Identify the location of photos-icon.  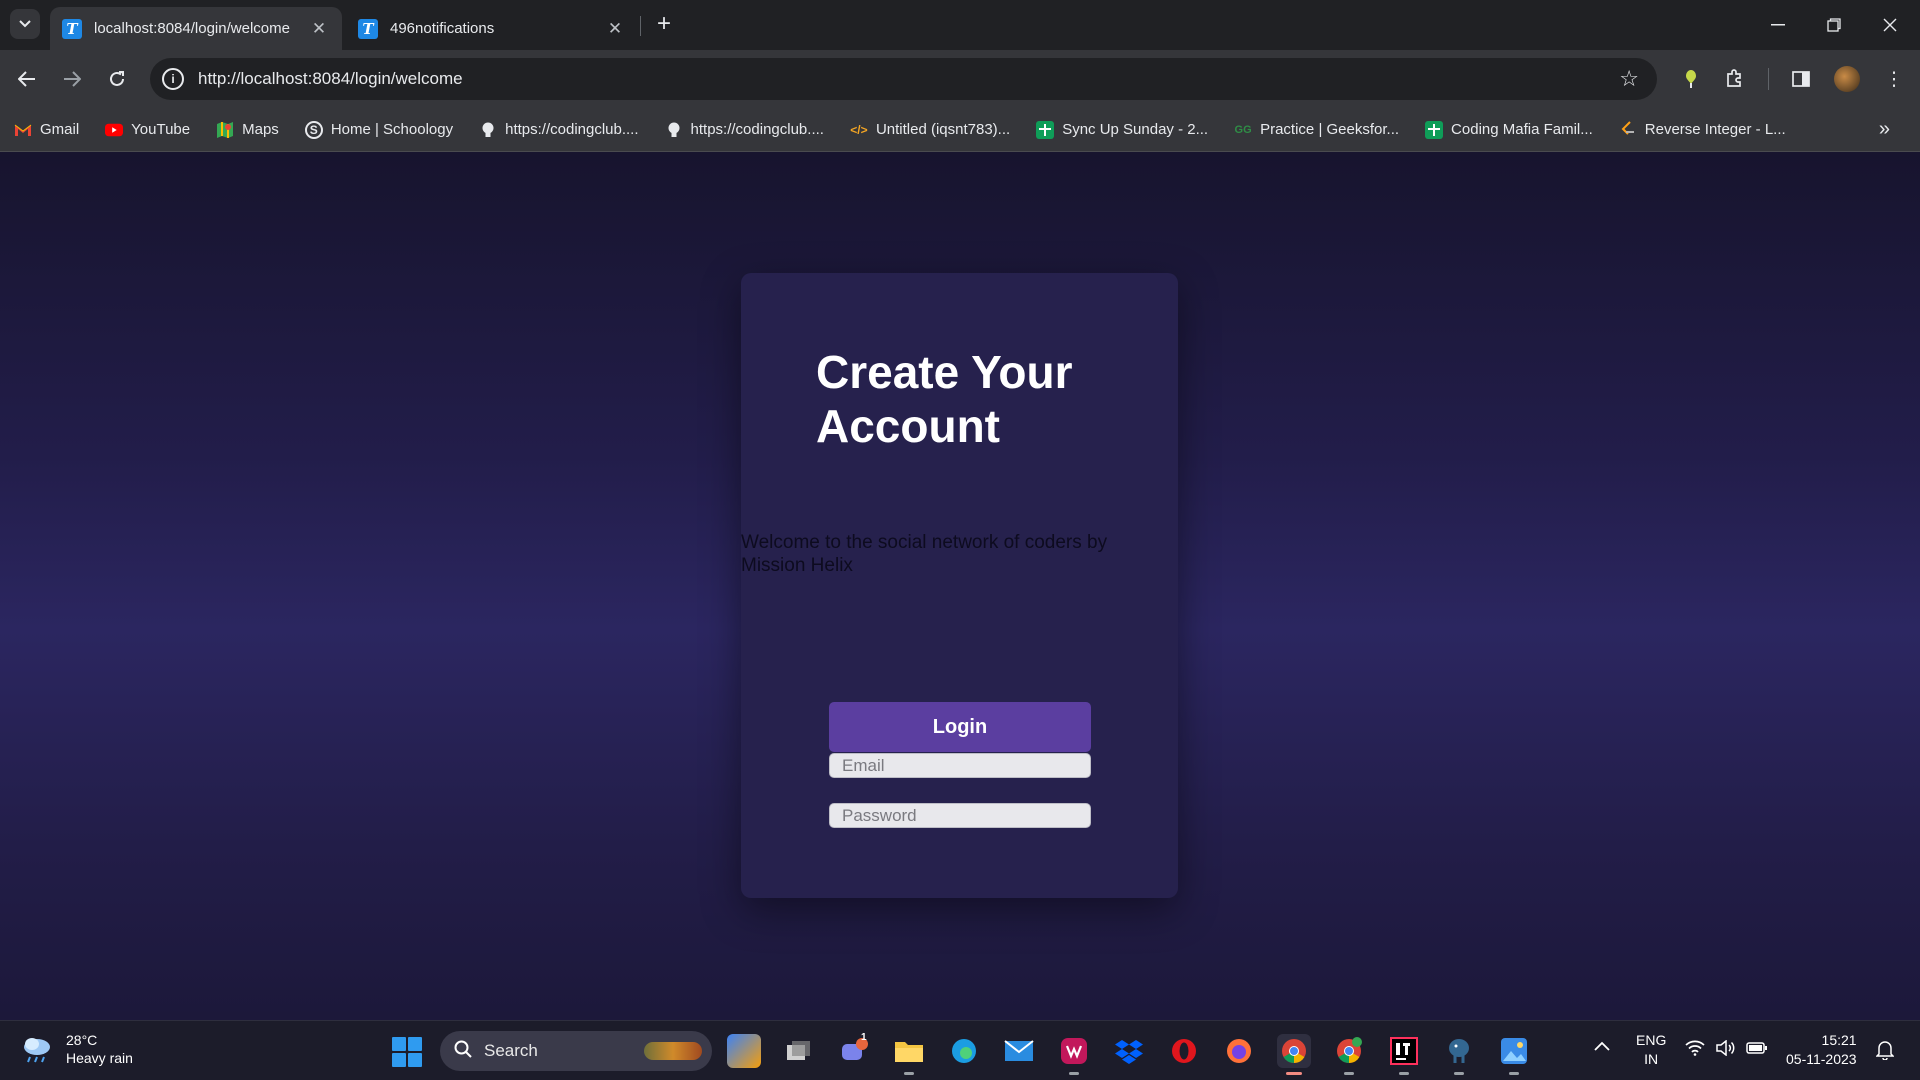
(1514, 1054).